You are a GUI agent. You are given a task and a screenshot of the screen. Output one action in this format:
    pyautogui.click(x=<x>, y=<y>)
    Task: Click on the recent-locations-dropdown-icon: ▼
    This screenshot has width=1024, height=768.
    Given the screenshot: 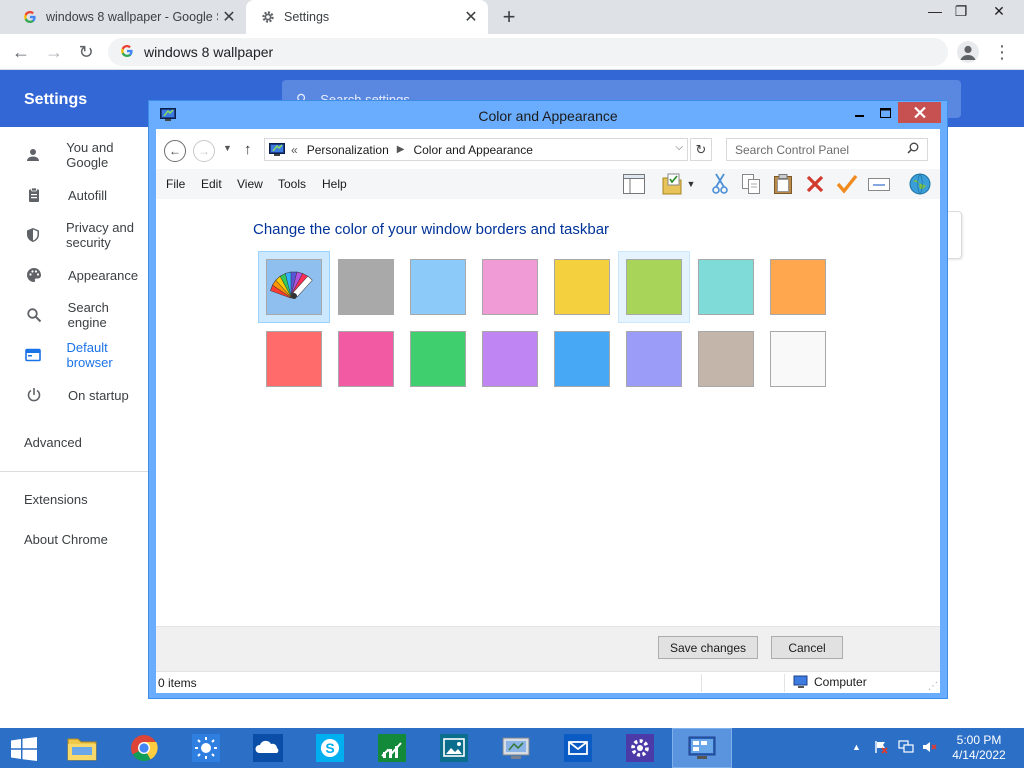 What is the action you would take?
    pyautogui.click(x=227, y=148)
    